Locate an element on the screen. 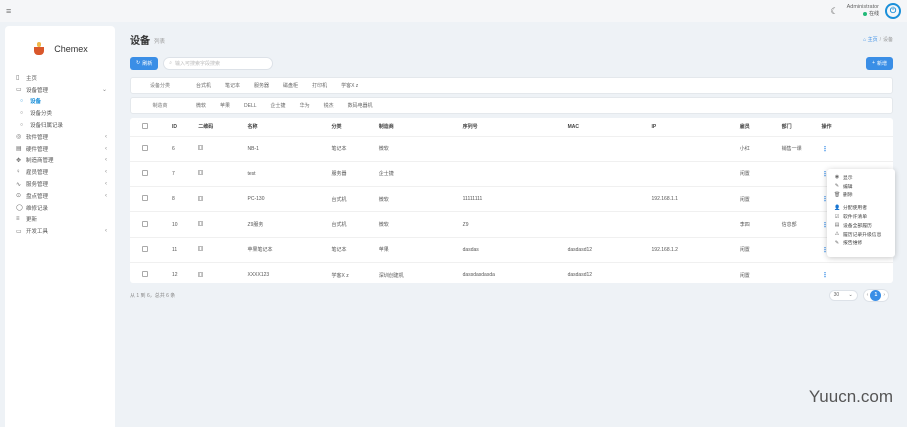  table-row: 8 PC-130 台式机 微软 11111111 192.168.1.1 闲置 ⋮ is located at coordinates (511, 199).